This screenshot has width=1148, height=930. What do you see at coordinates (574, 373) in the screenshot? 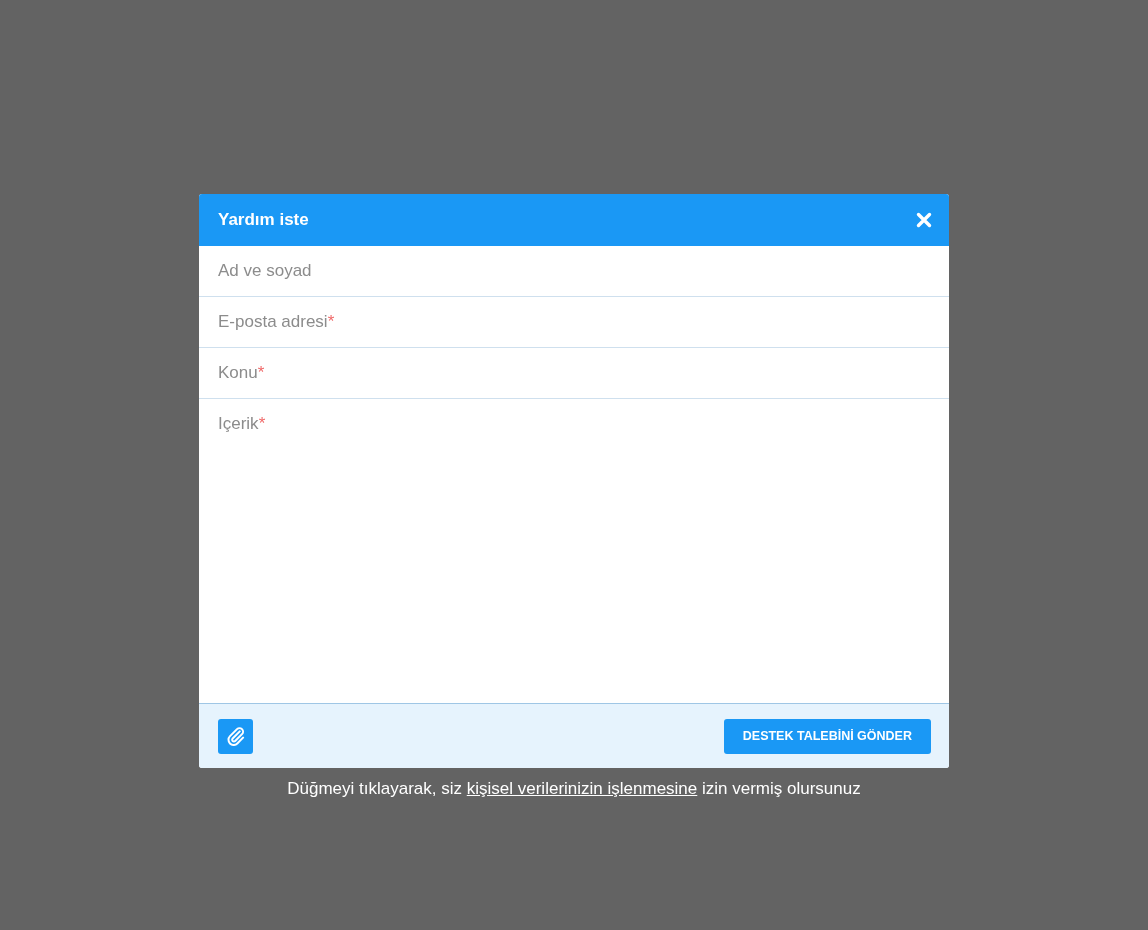
I see `input-field: Konu*` at bounding box center [574, 373].